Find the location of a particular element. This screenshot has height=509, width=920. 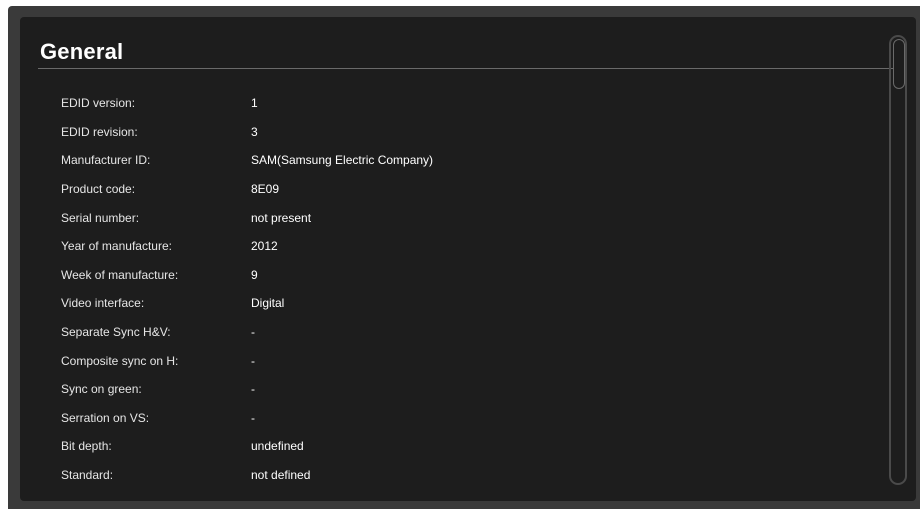

property-row: Video interface: Digital is located at coordinates (461, 303).